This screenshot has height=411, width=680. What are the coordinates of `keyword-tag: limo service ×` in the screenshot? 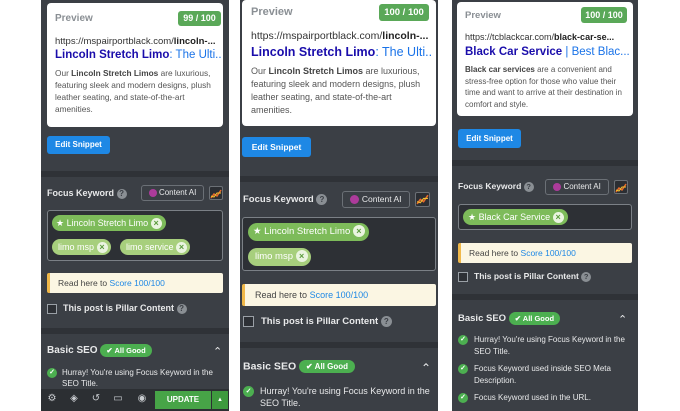 It's located at (155, 247).